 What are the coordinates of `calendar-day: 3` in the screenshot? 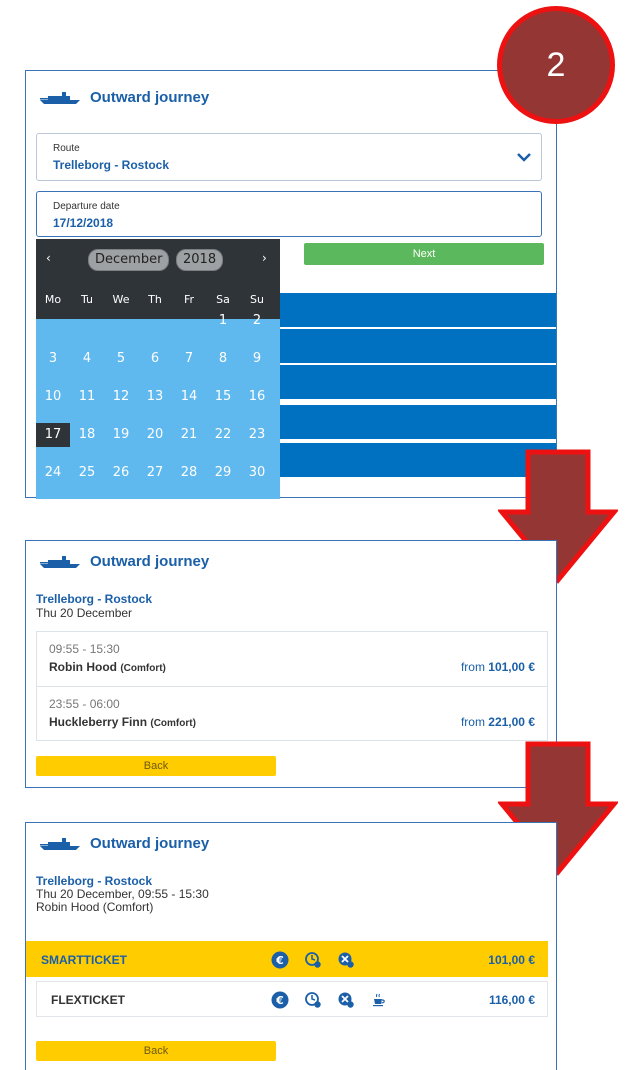 It's located at (53, 359).